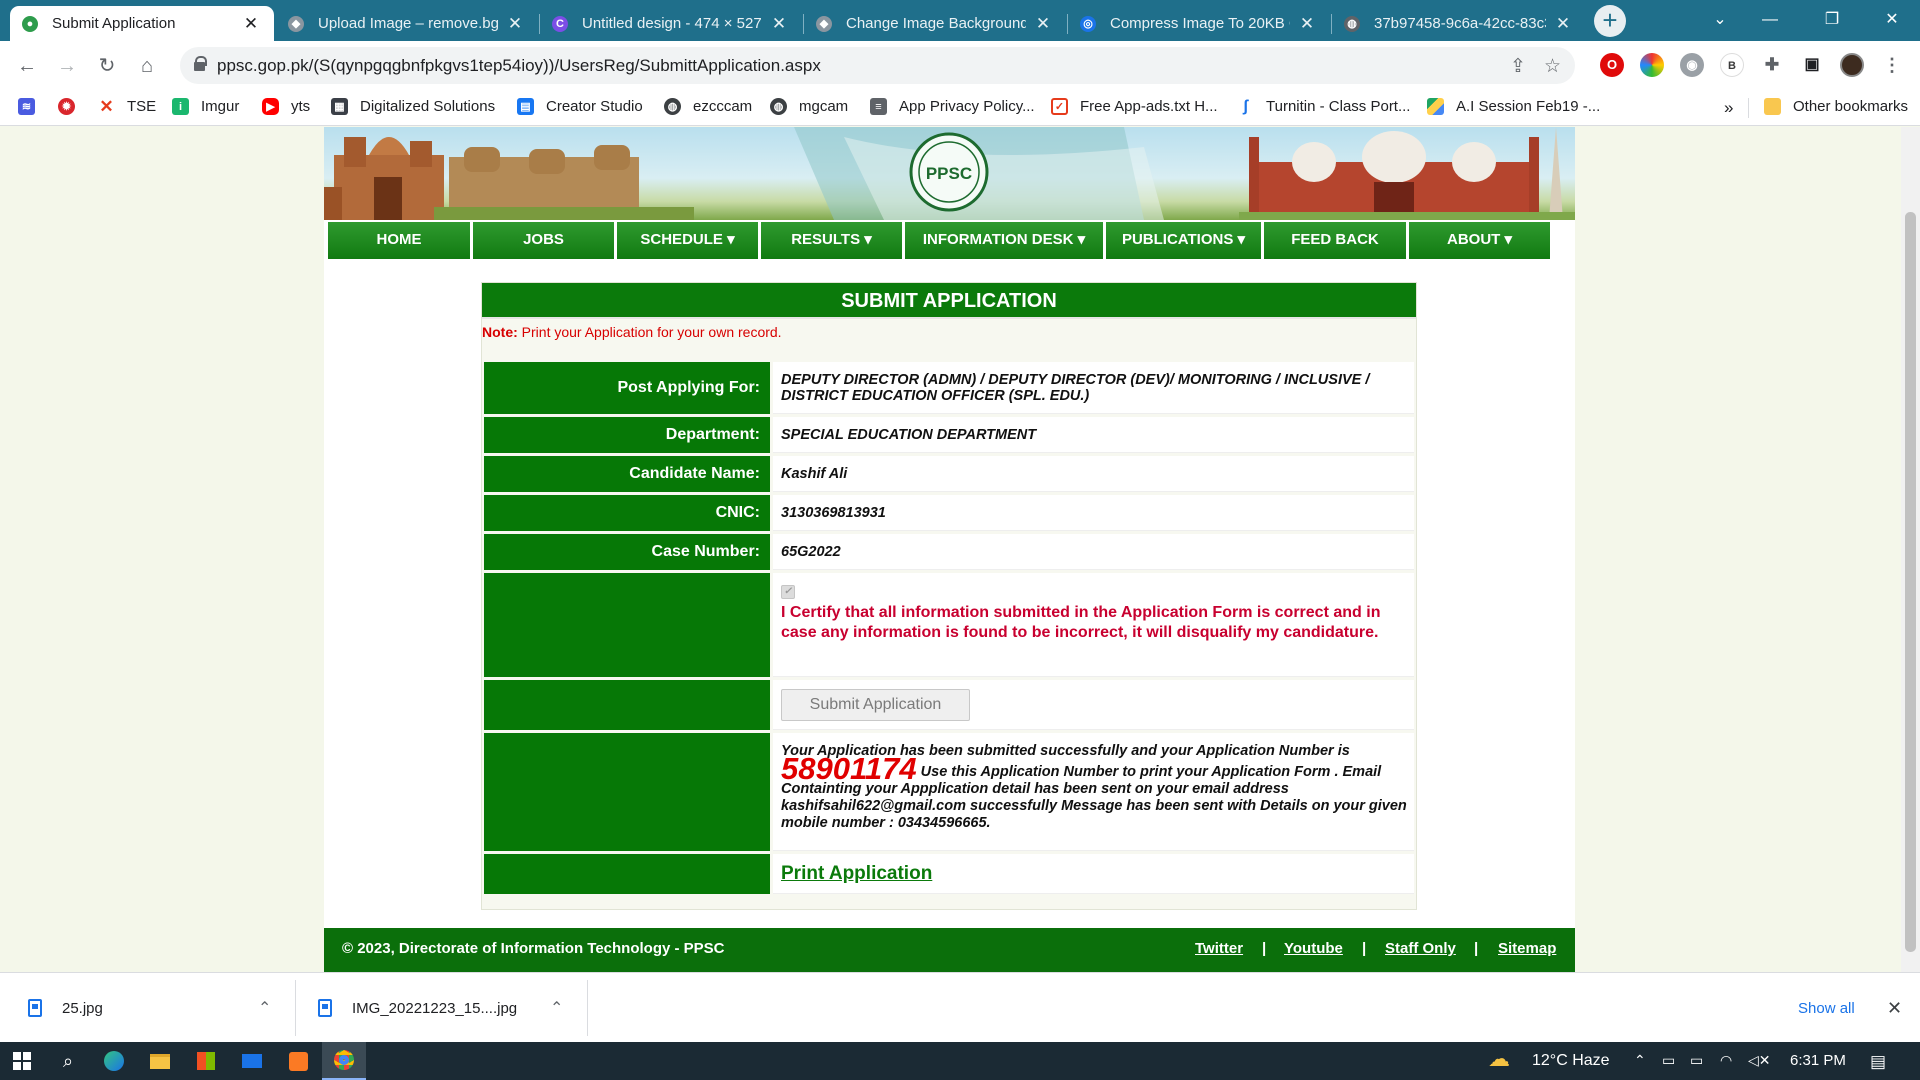 Image resolution: width=1920 pixels, height=1080 pixels. Describe the element at coordinates (160, 1061) in the screenshot. I see `file-explorer-icon` at that location.